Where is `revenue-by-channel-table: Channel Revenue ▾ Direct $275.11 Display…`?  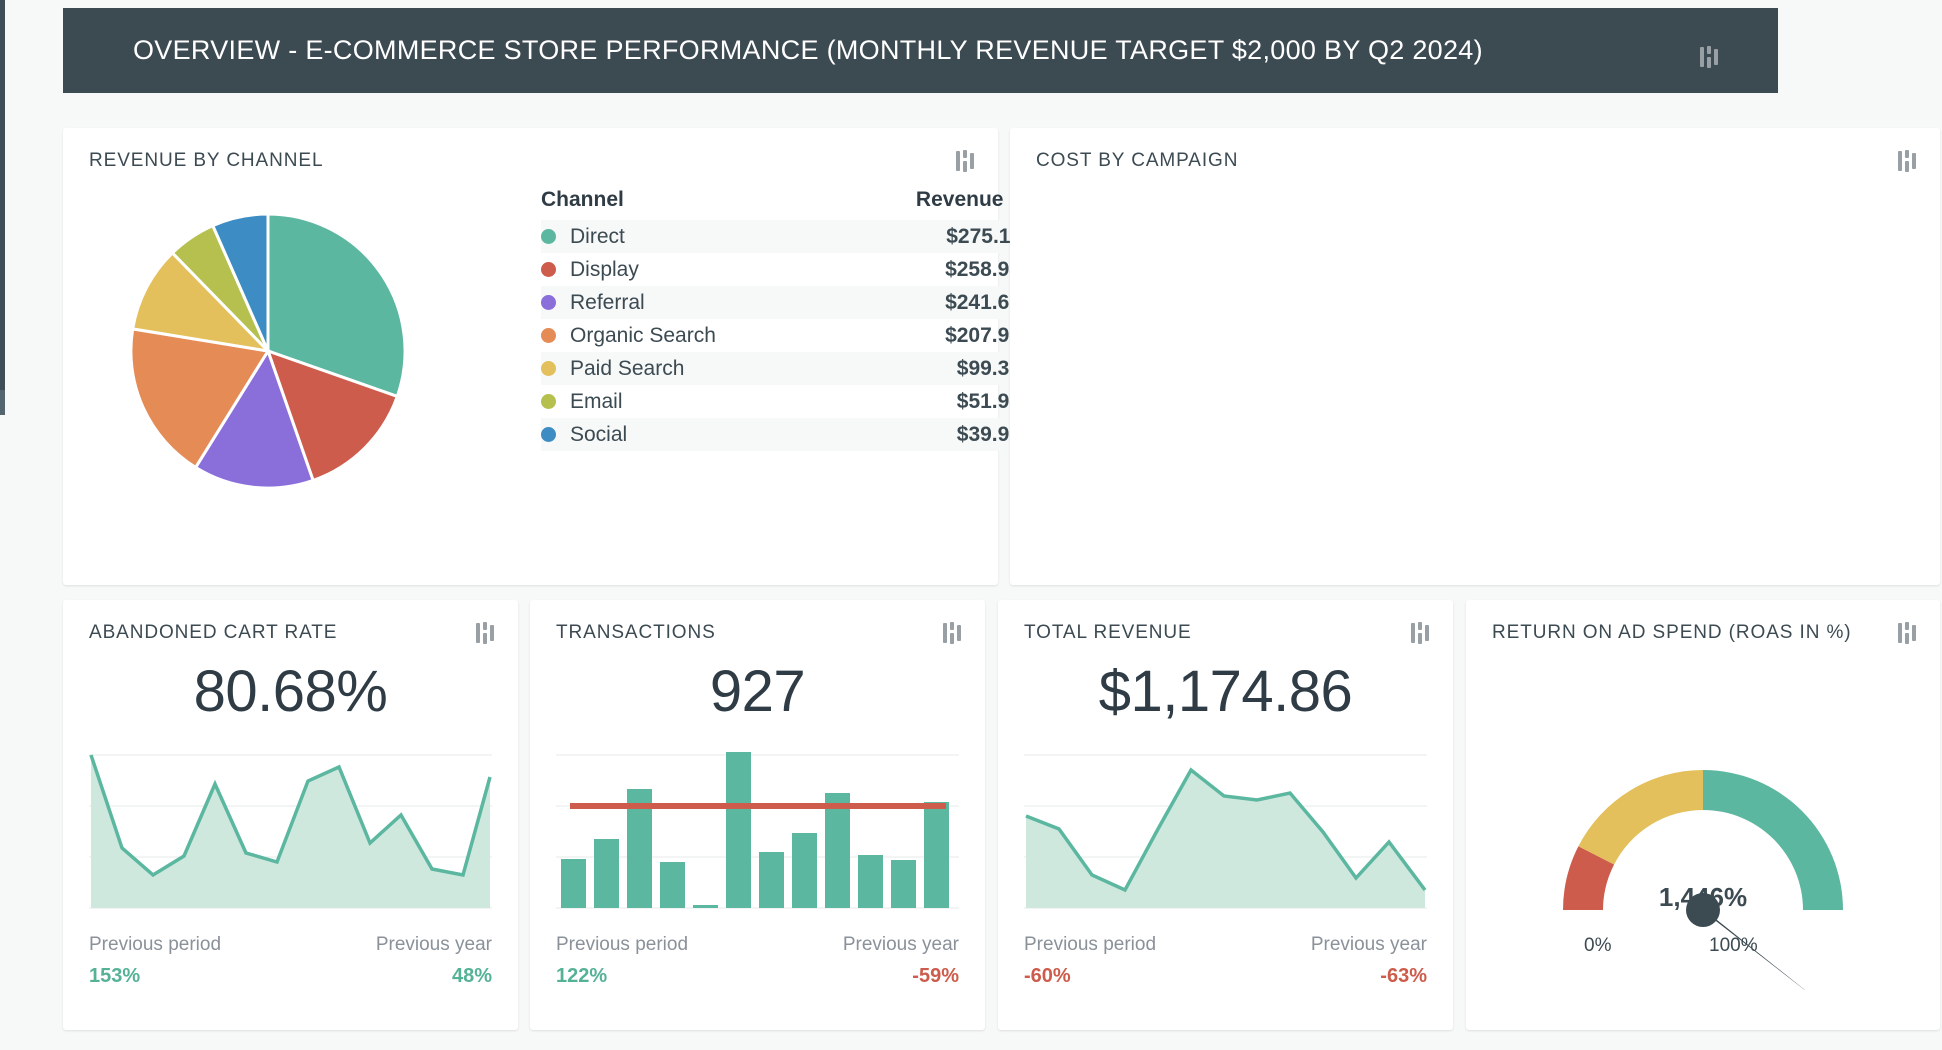 revenue-by-channel-table: Channel Revenue ▾ Direct $275.11 Display… is located at coordinates (781, 315).